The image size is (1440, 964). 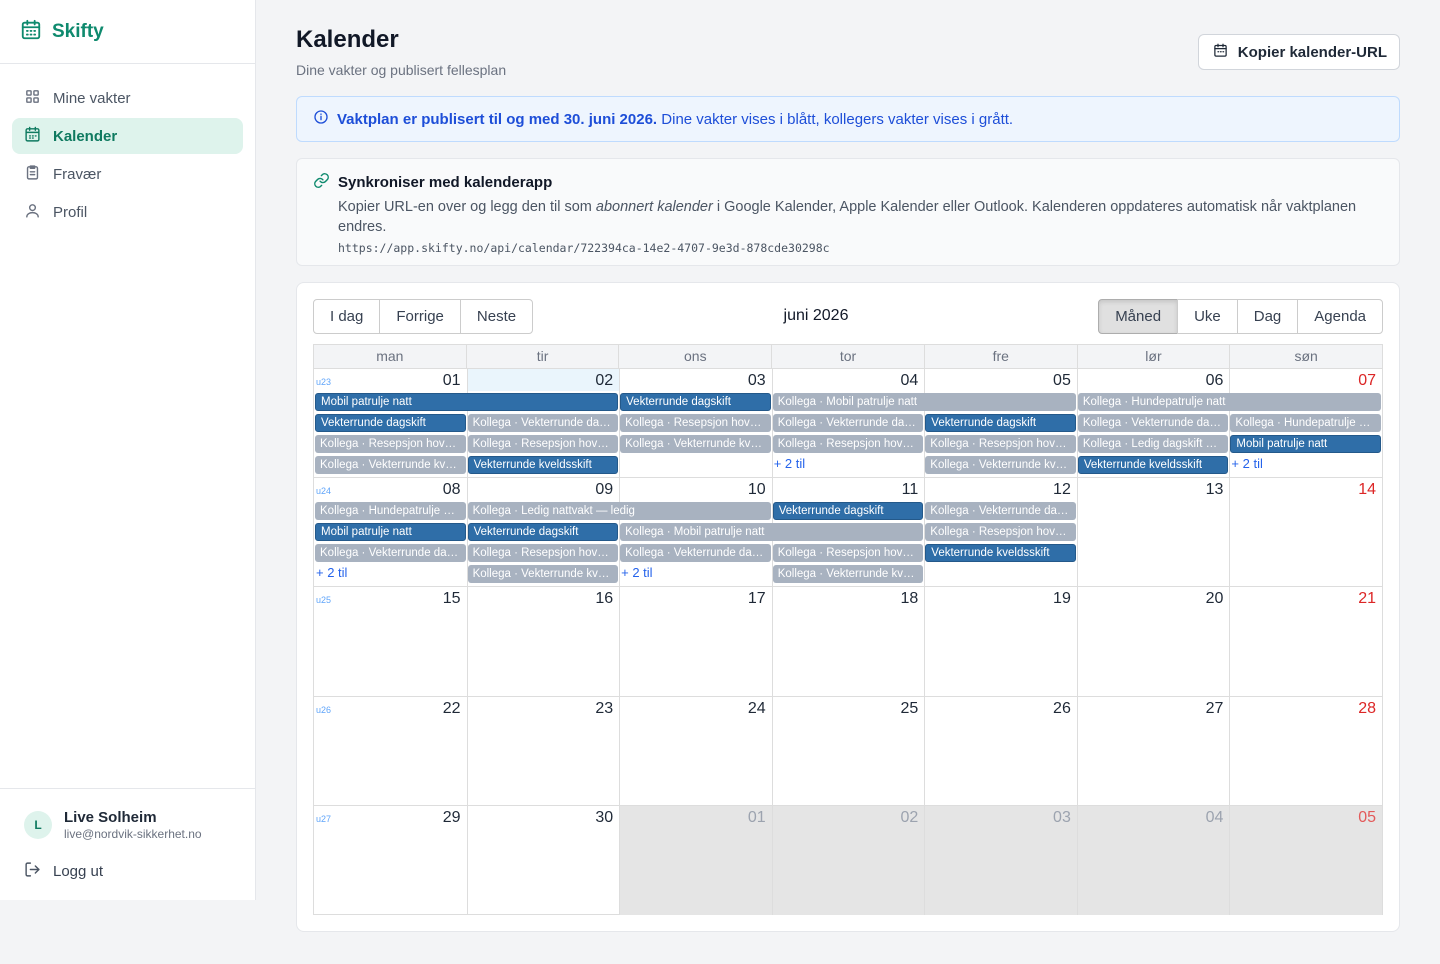 What do you see at coordinates (1138, 316) in the screenshot?
I see `view-month-button: Måned` at bounding box center [1138, 316].